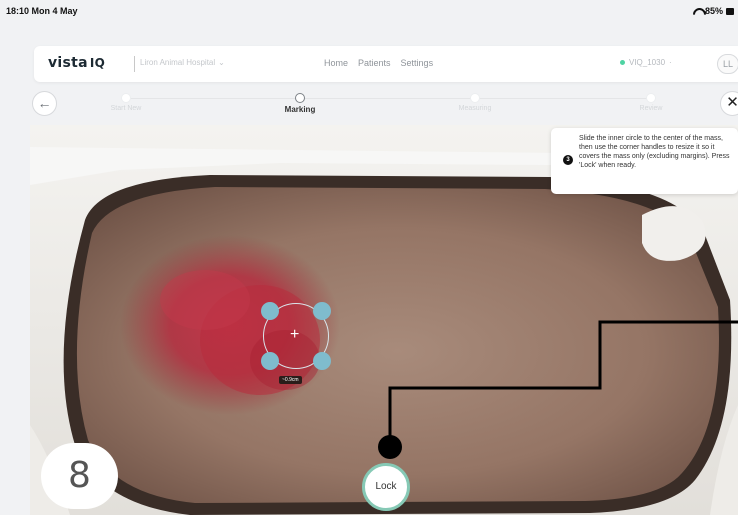  Describe the element at coordinates (221, 62) in the screenshot. I see `chevron-down-icon: ⌄` at that location.